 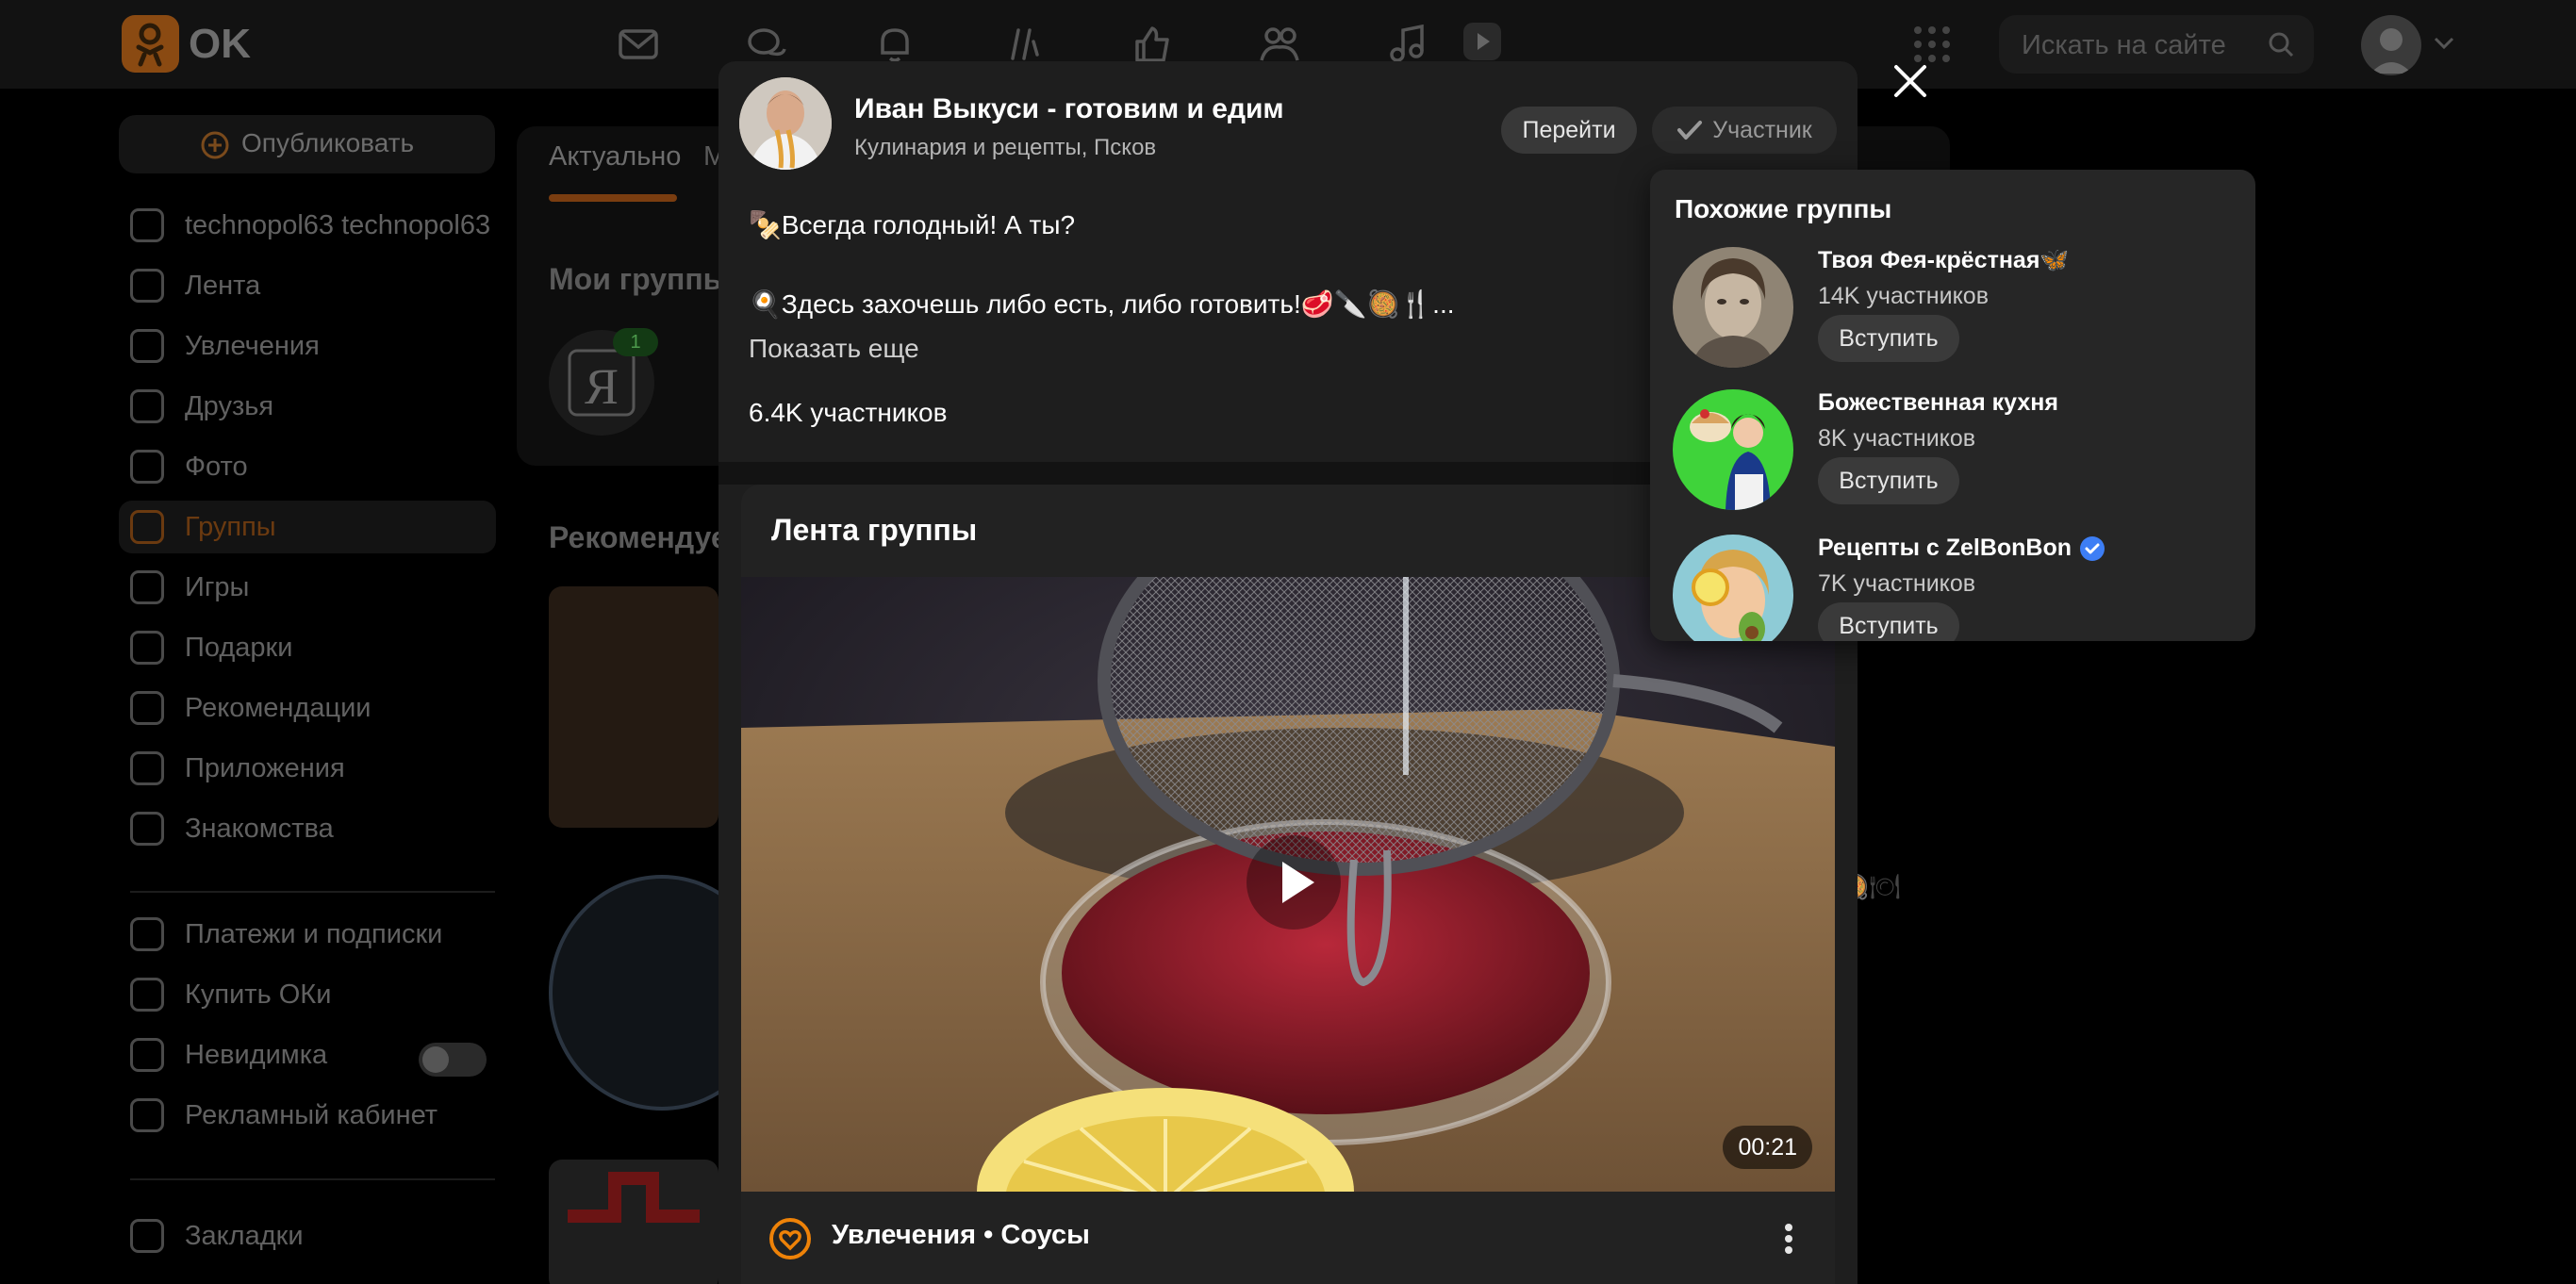 What do you see at coordinates (894, 44) in the screenshot?
I see `bell-icon` at bounding box center [894, 44].